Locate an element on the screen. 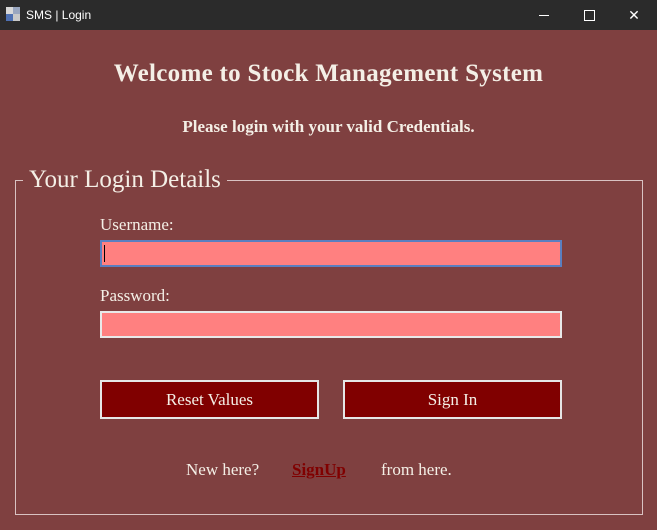 The image size is (657, 530). maximize-button is located at coordinates (589, 15).